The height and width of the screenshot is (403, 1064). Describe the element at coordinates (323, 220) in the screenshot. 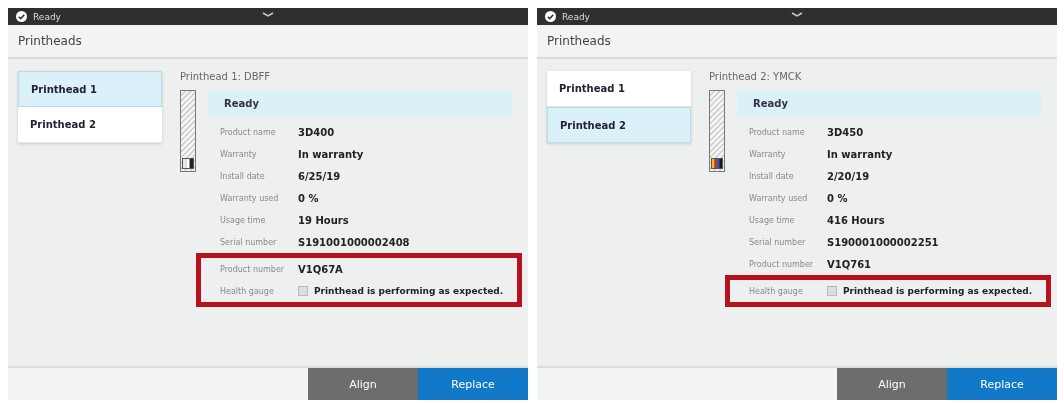

I see `field-value: 19 Hours` at that location.